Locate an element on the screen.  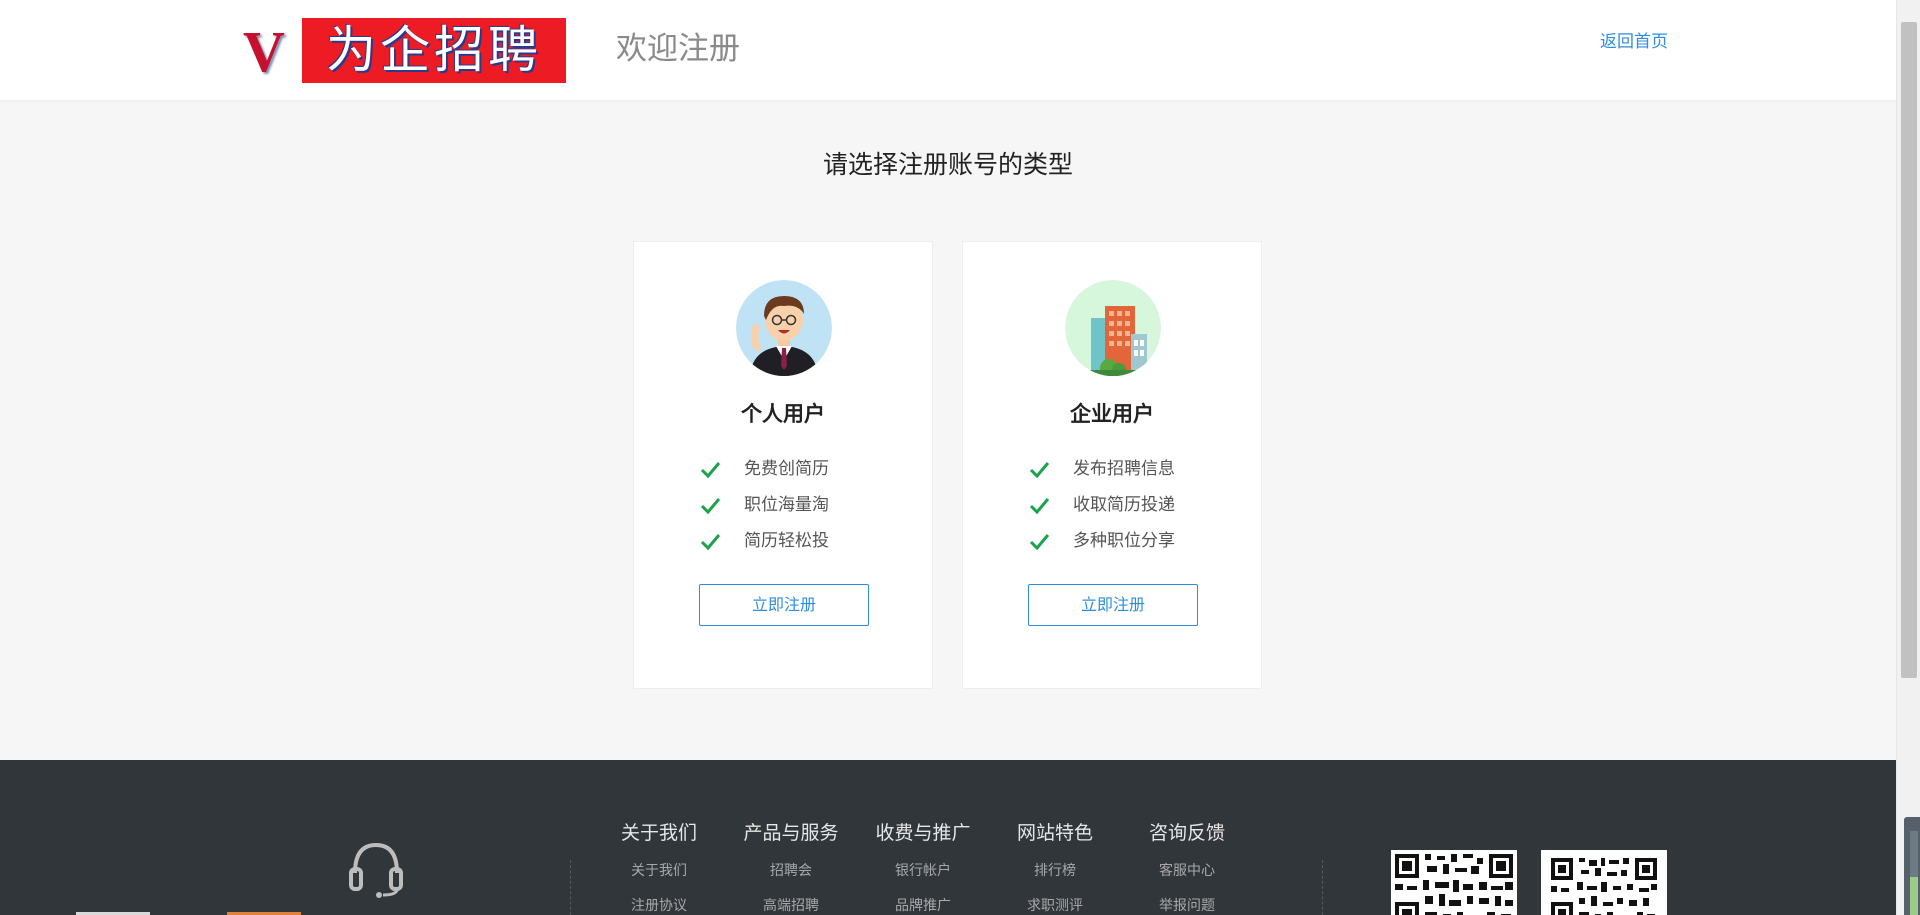
company-register-button: 立即注册 is located at coordinates (1113, 605).